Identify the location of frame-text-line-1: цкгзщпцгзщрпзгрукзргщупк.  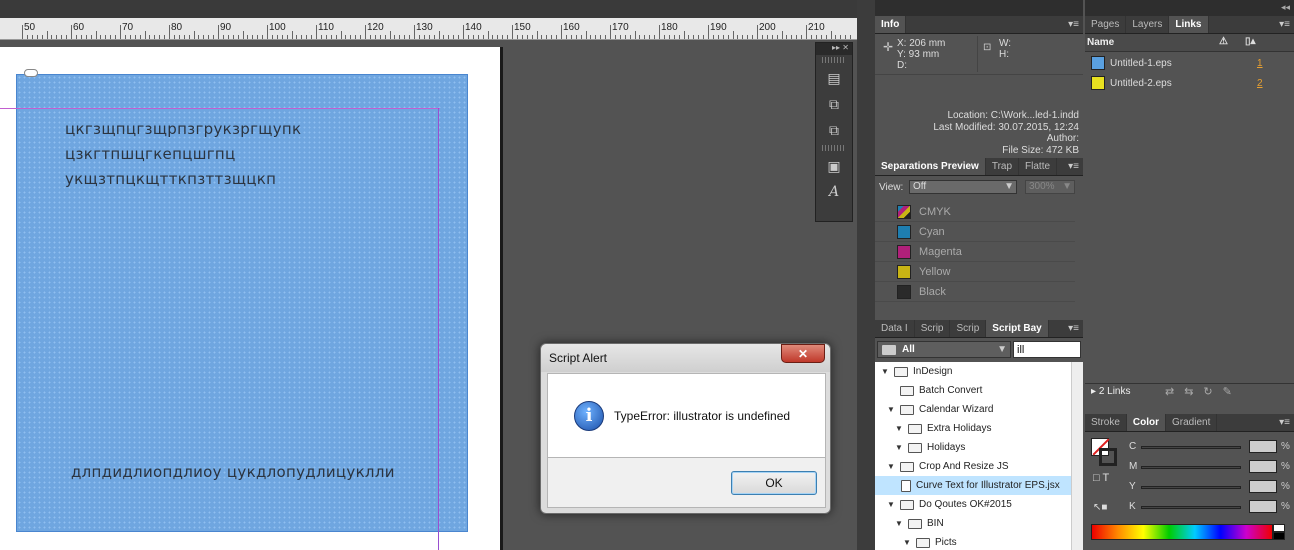
(183, 129).